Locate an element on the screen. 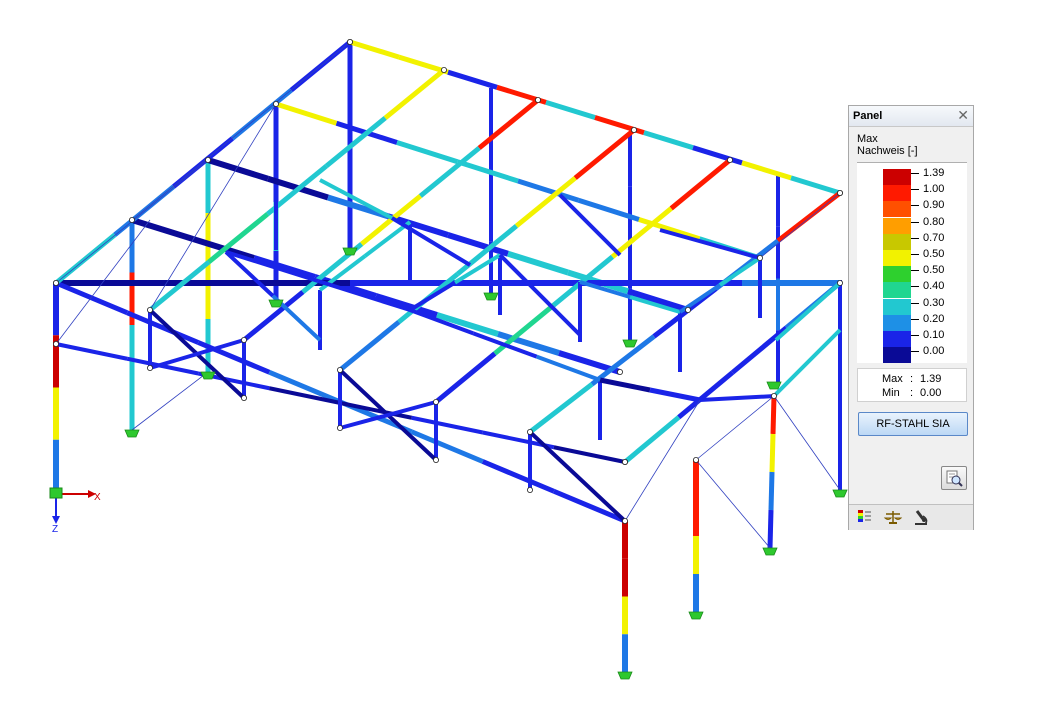  rf-stahl-sia-button: RF-STAHL SIA is located at coordinates (913, 424).